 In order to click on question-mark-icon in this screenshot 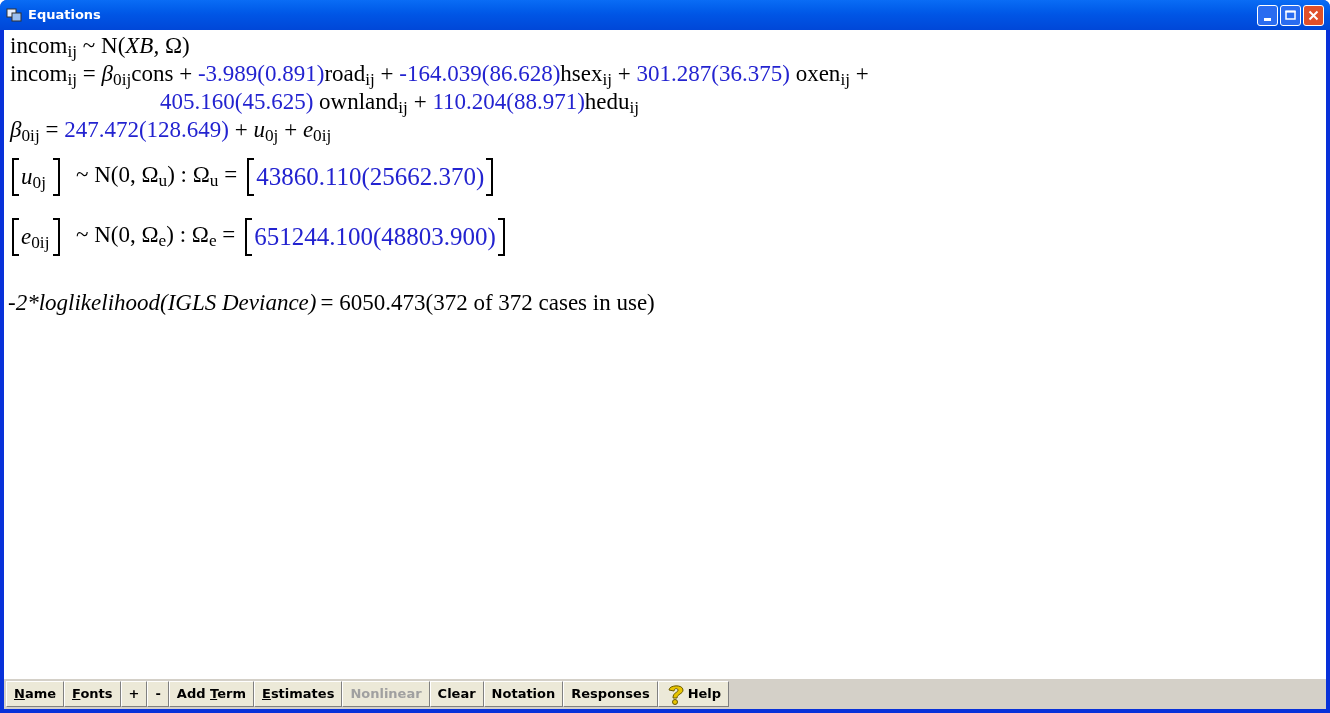, I will do `click(675, 694)`.